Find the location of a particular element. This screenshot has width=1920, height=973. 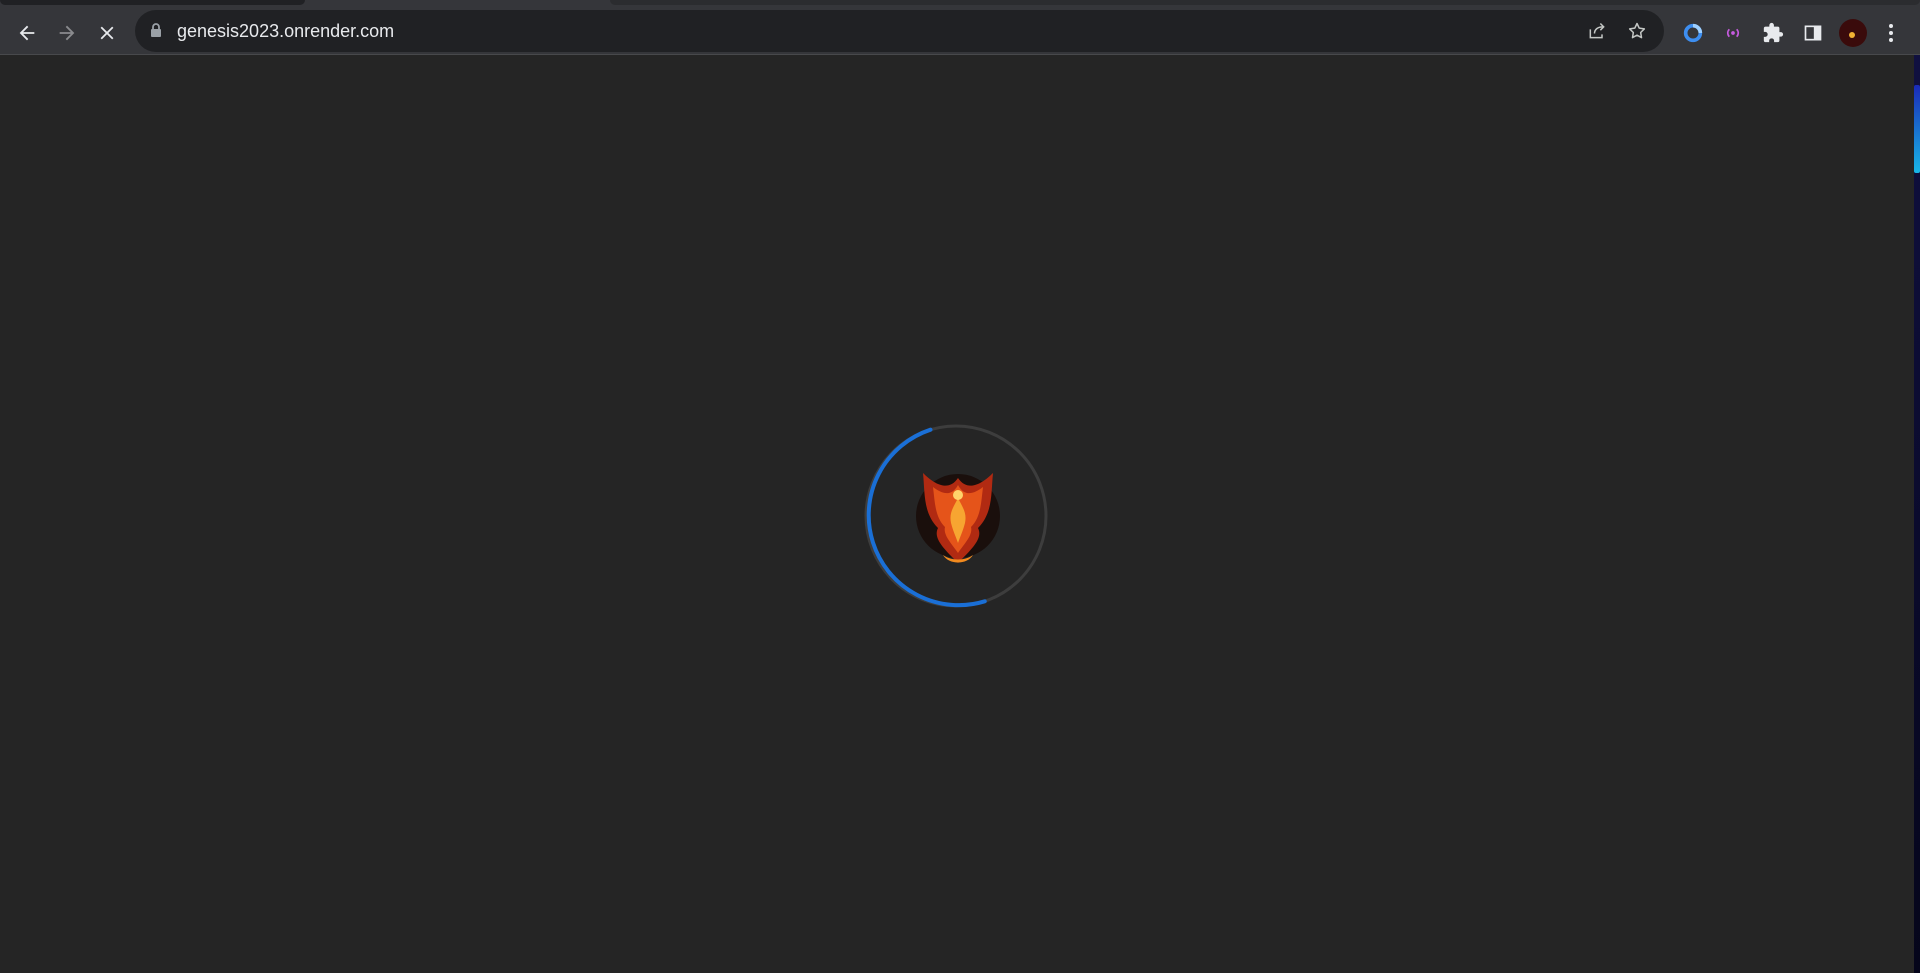

forward-button is located at coordinates (67, 33).